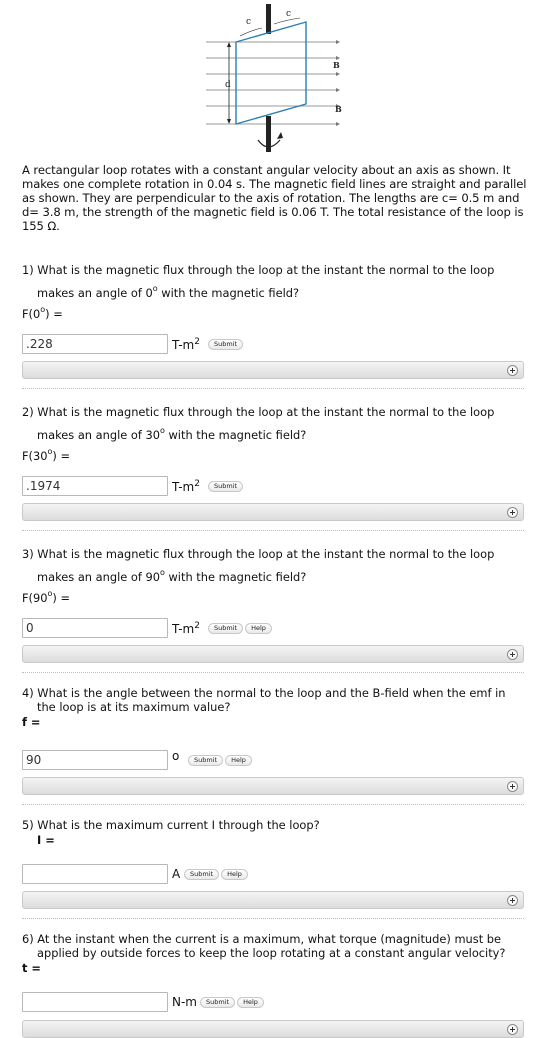  I want to click on rotating-loop-figure: d c c B B, so click(274, 78).